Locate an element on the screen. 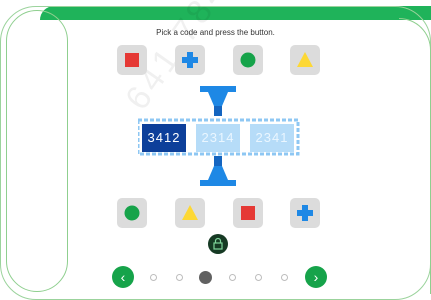 The width and height of the screenshot is (431, 300). code-option-1: 3412 is located at coordinates (164, 138).